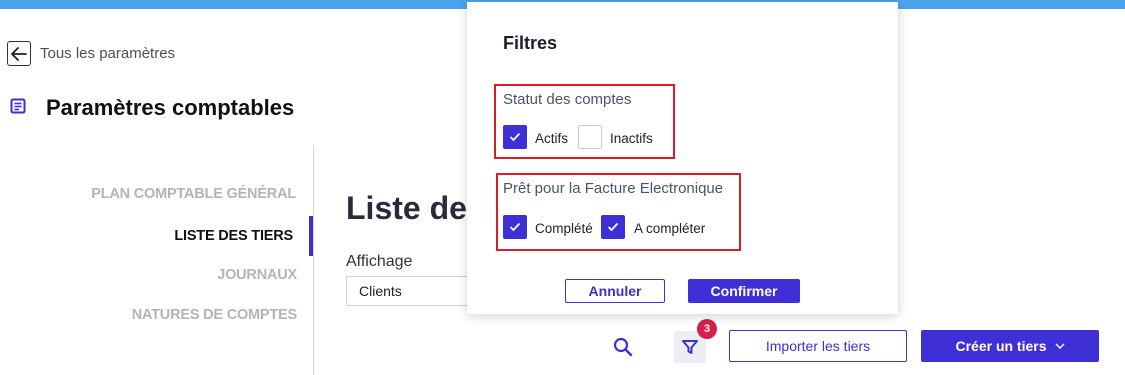 This screenshot has height=375, width=1125. What do you see at coordinates (411, 208) in the screenshot?
I see `content-title: Liste des` at bounding box center [411, 208].